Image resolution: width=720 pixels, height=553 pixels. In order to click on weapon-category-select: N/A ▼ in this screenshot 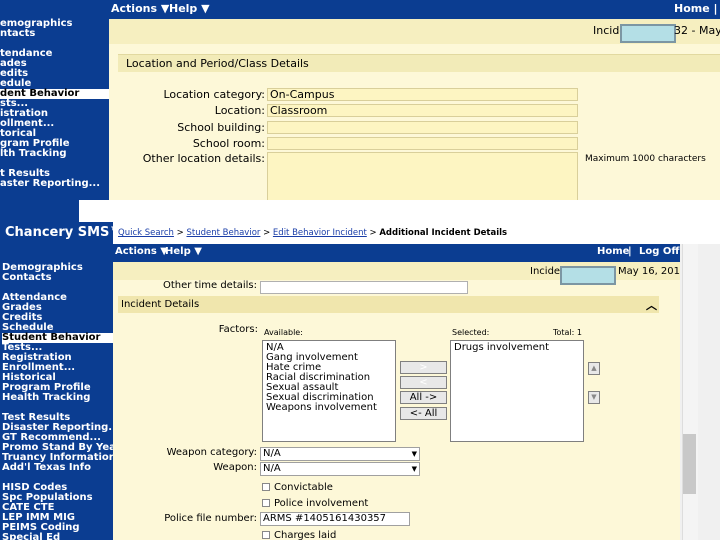, I will do `click(340, 454)`.